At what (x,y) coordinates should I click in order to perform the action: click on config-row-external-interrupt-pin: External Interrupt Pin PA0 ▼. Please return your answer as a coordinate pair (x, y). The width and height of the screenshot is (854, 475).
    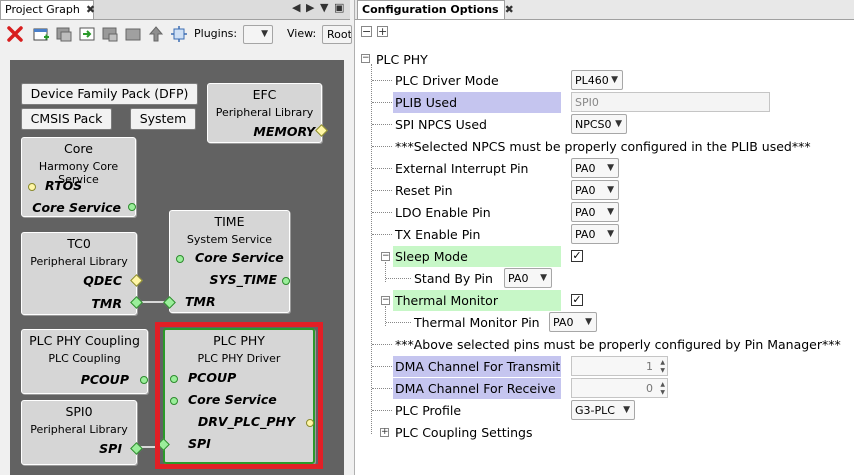
    Looking at the image, I should click on (604, 168).